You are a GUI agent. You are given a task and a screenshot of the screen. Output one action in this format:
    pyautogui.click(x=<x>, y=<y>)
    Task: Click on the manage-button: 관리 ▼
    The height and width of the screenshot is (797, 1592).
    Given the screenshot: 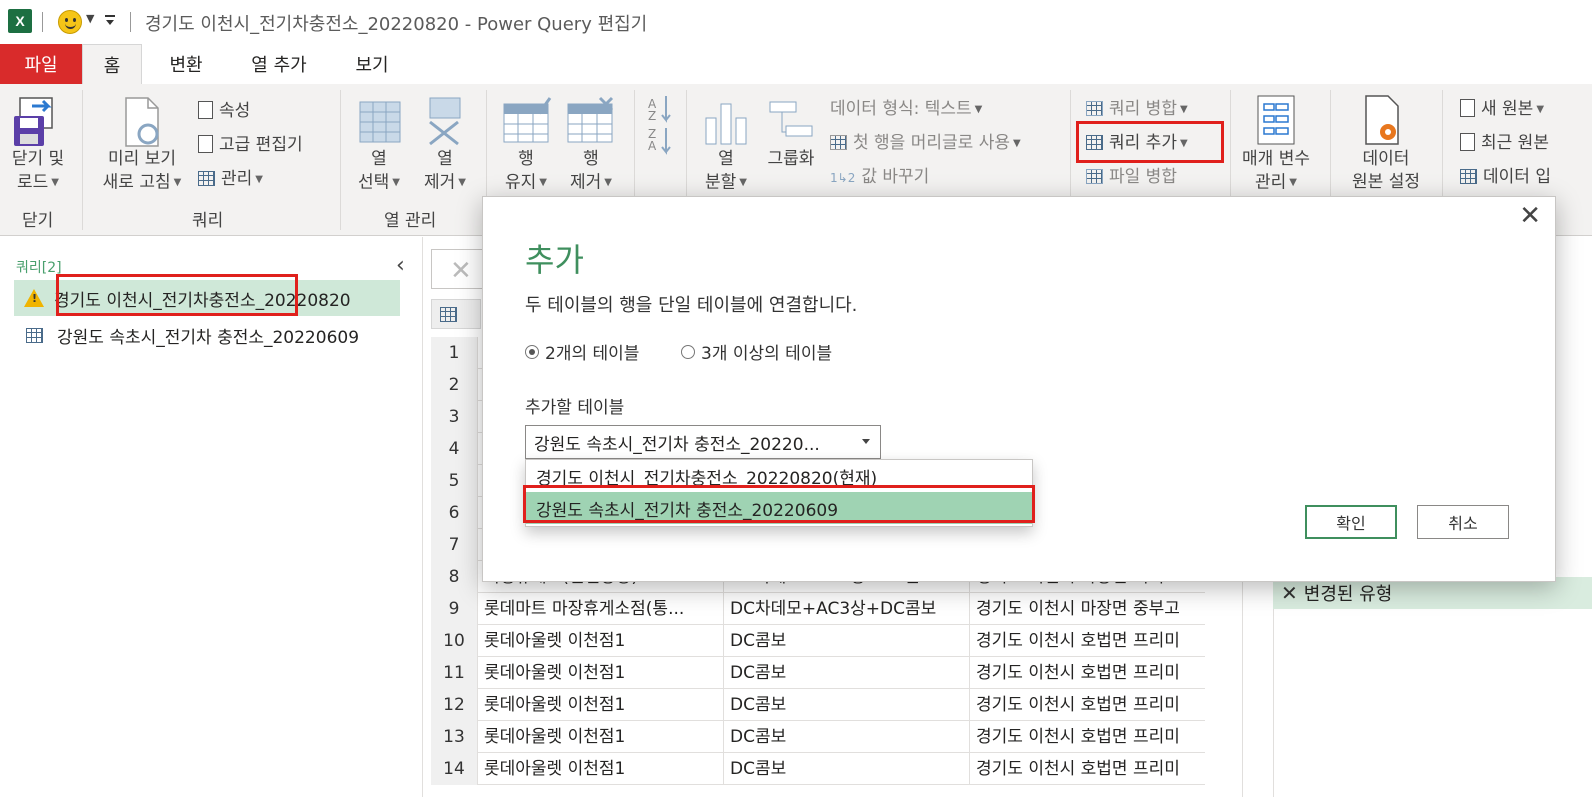 What is the action you would take?
    pyautogui.click(x=230, y=176)
    